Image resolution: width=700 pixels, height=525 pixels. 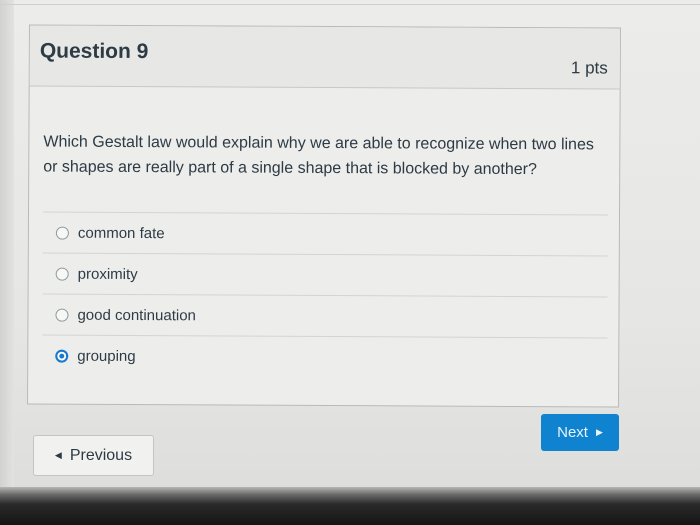 I want to click on answer-label: grouping, so click(x=106, y=356).